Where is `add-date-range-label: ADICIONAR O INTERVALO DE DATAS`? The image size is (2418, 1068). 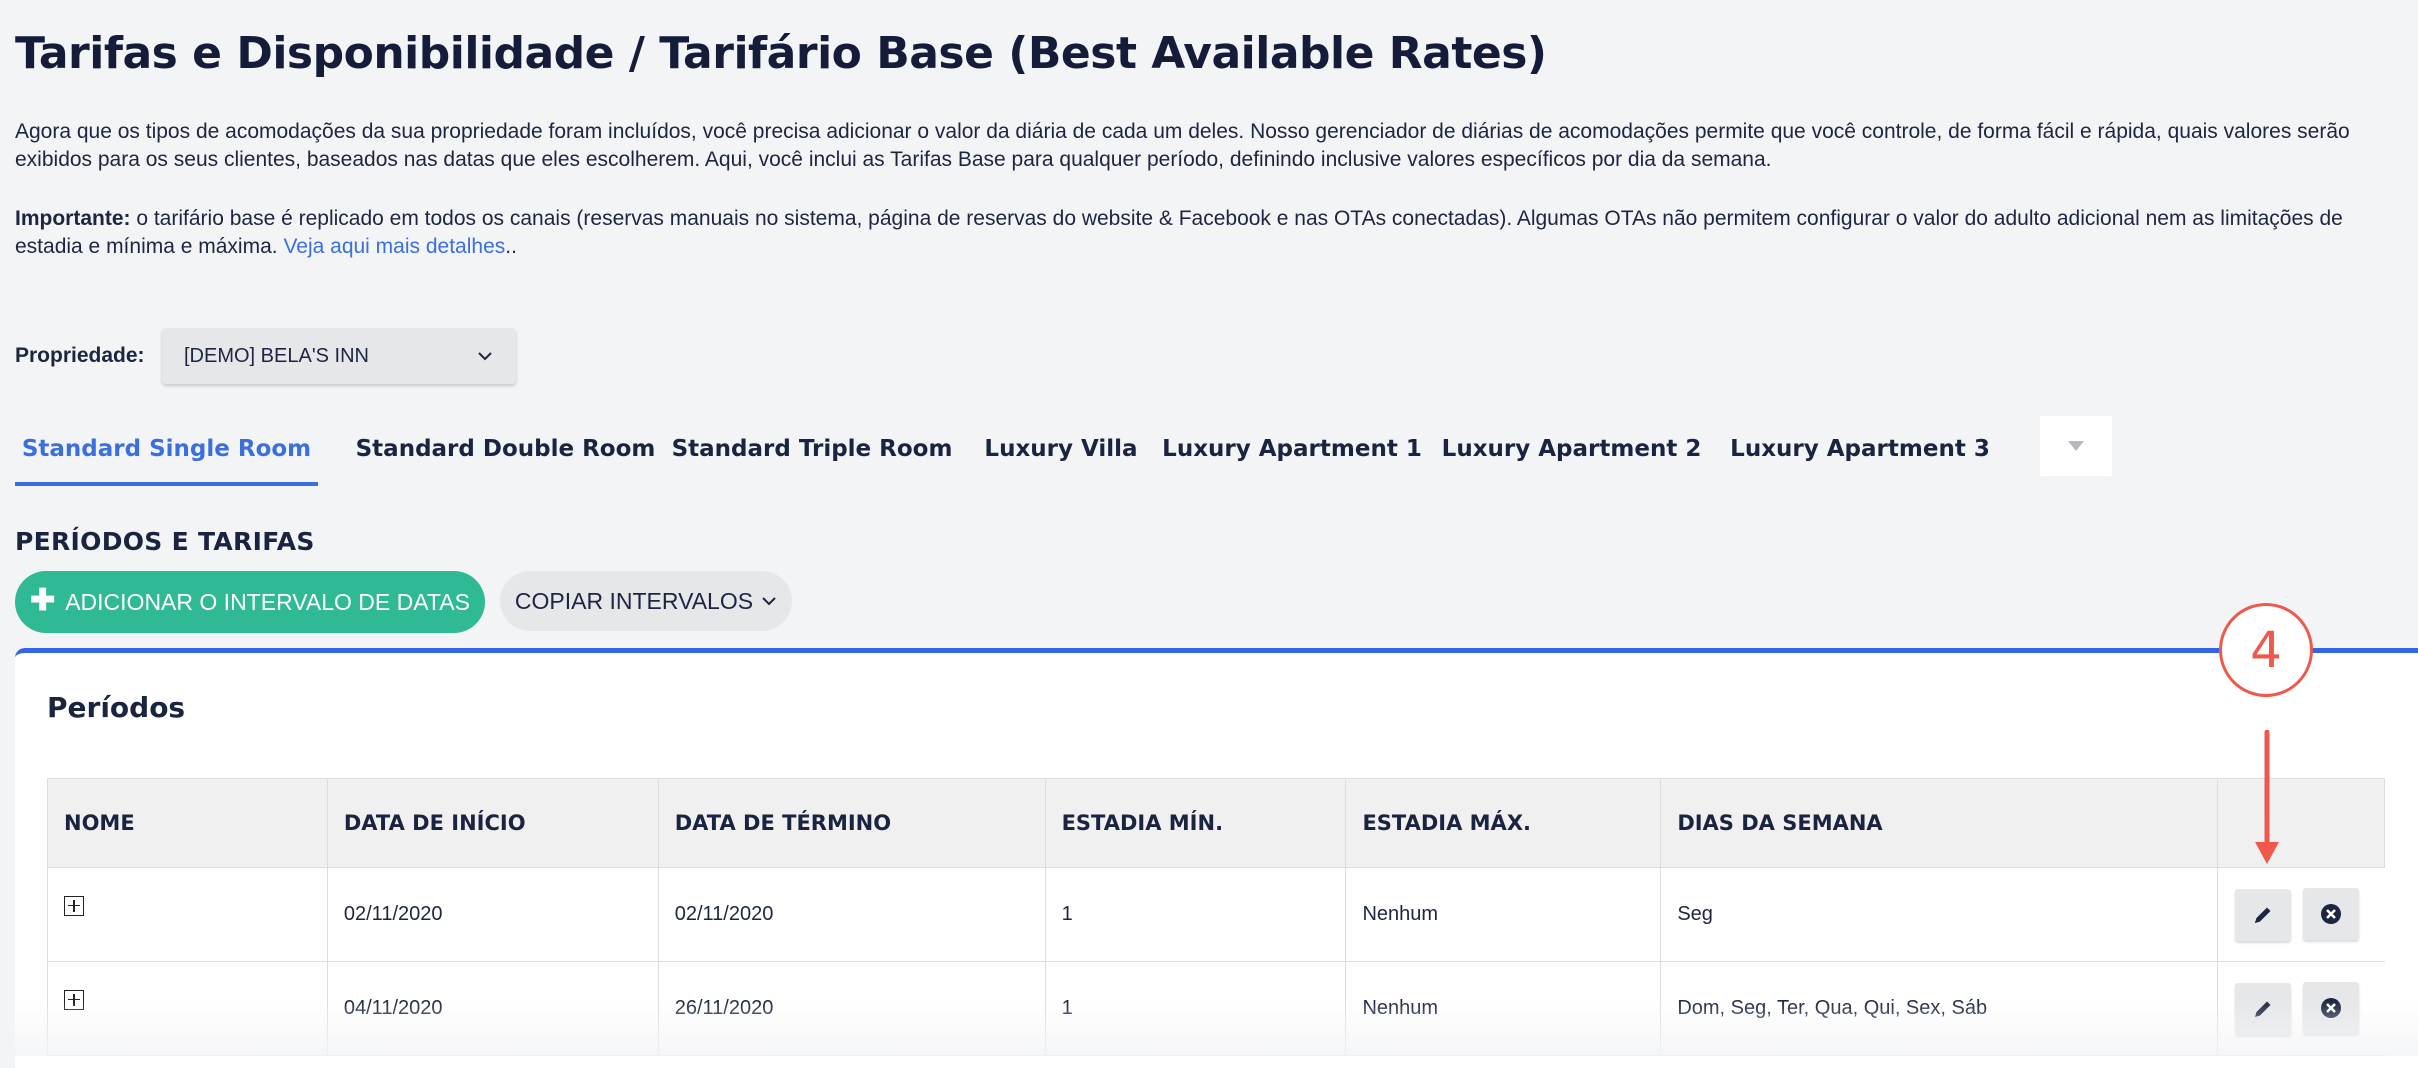
add-date-range-label: ADICIONAR O INTERVALO DE DATAS is located at coordinates (267, 601).